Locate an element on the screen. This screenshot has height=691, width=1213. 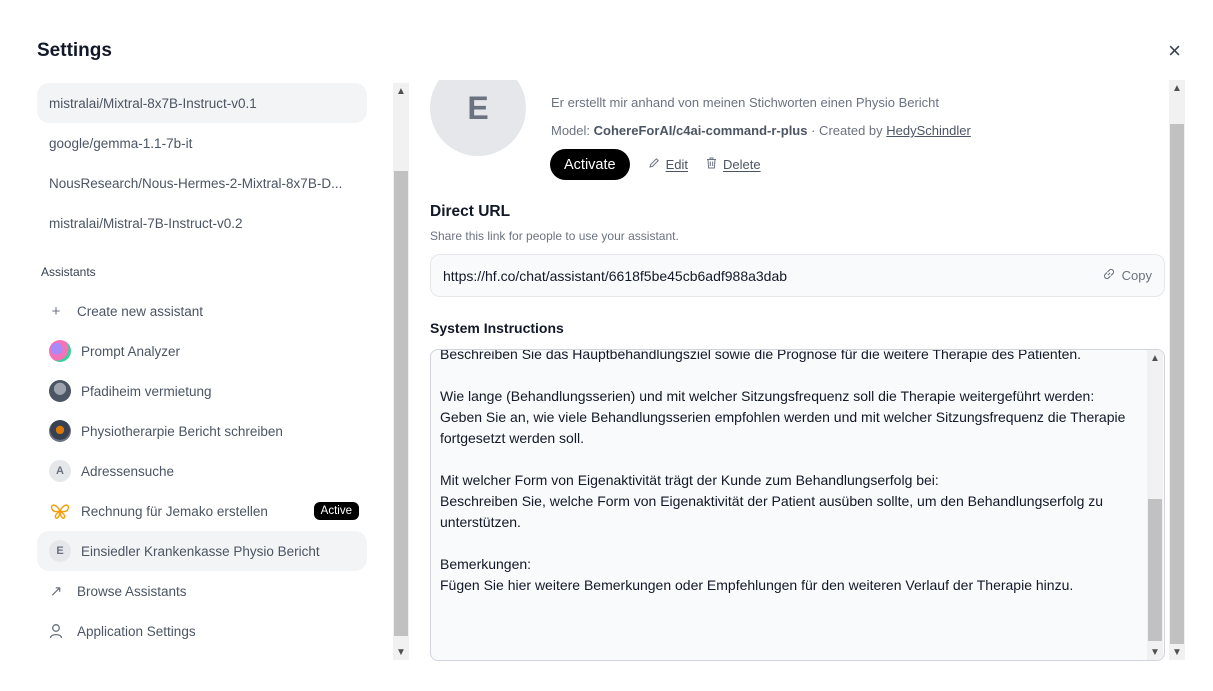
sidebar-item-label: Prompt Analyzer is located at coordinates (131, 351).